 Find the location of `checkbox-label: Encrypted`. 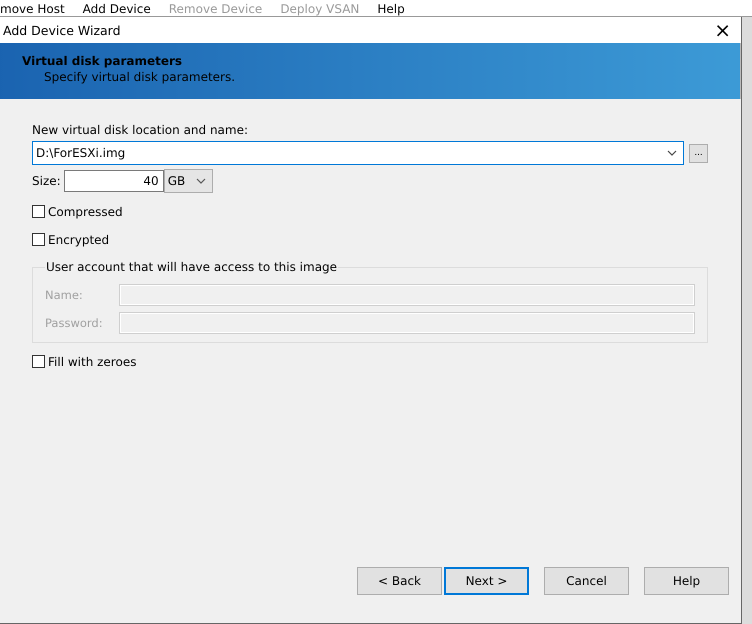

checkbox-label: Encrypted is located at coordinates (79, 239).